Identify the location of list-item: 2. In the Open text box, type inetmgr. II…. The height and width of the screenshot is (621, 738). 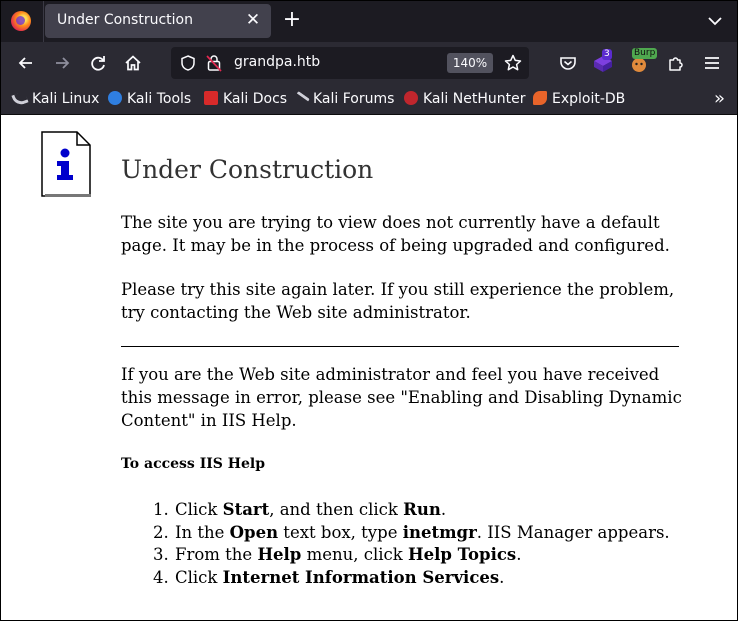
(411, 532).